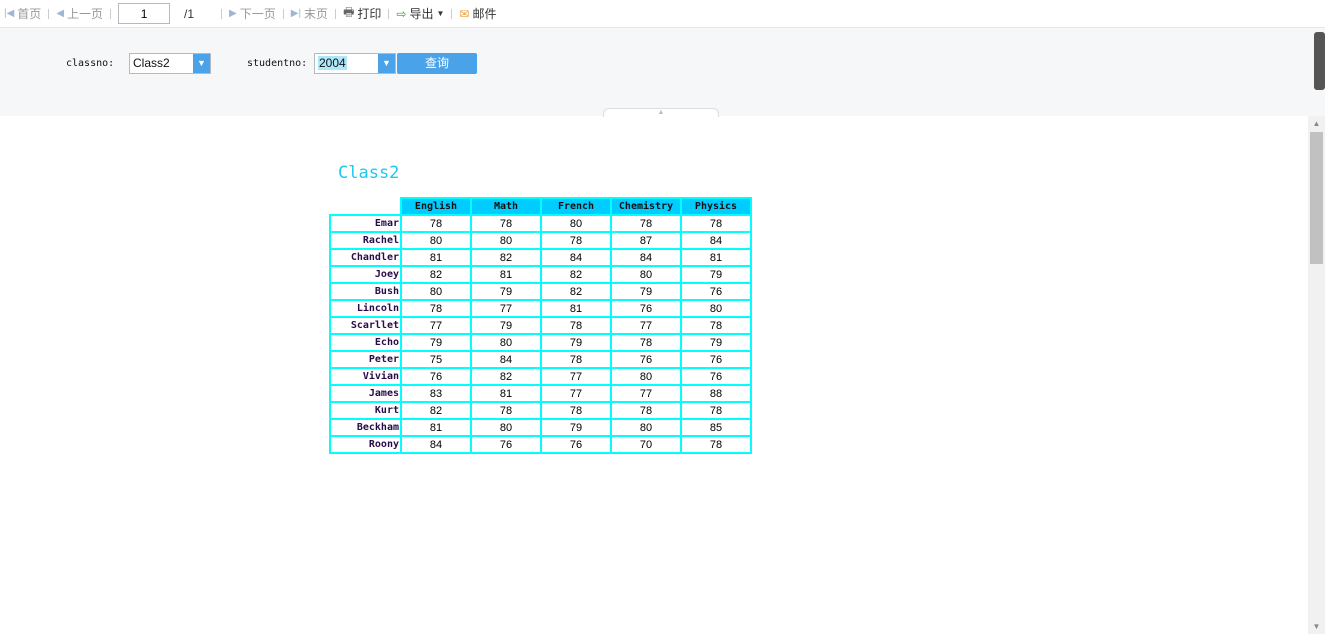 Image resolution: width=1325 pixels, height=634 pixels. Describe the element at coordinates (365, 427) in the screenshot. I see `student-name: Beckham` at that location.